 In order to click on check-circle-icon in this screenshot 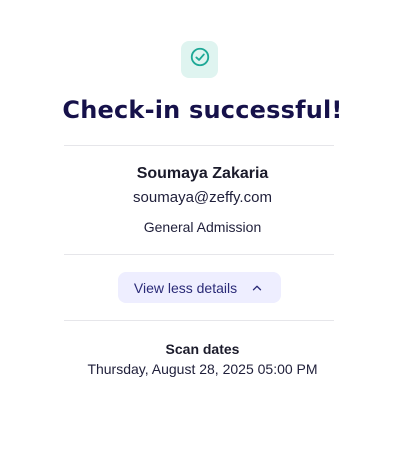, I will do `click(200, 59)`.